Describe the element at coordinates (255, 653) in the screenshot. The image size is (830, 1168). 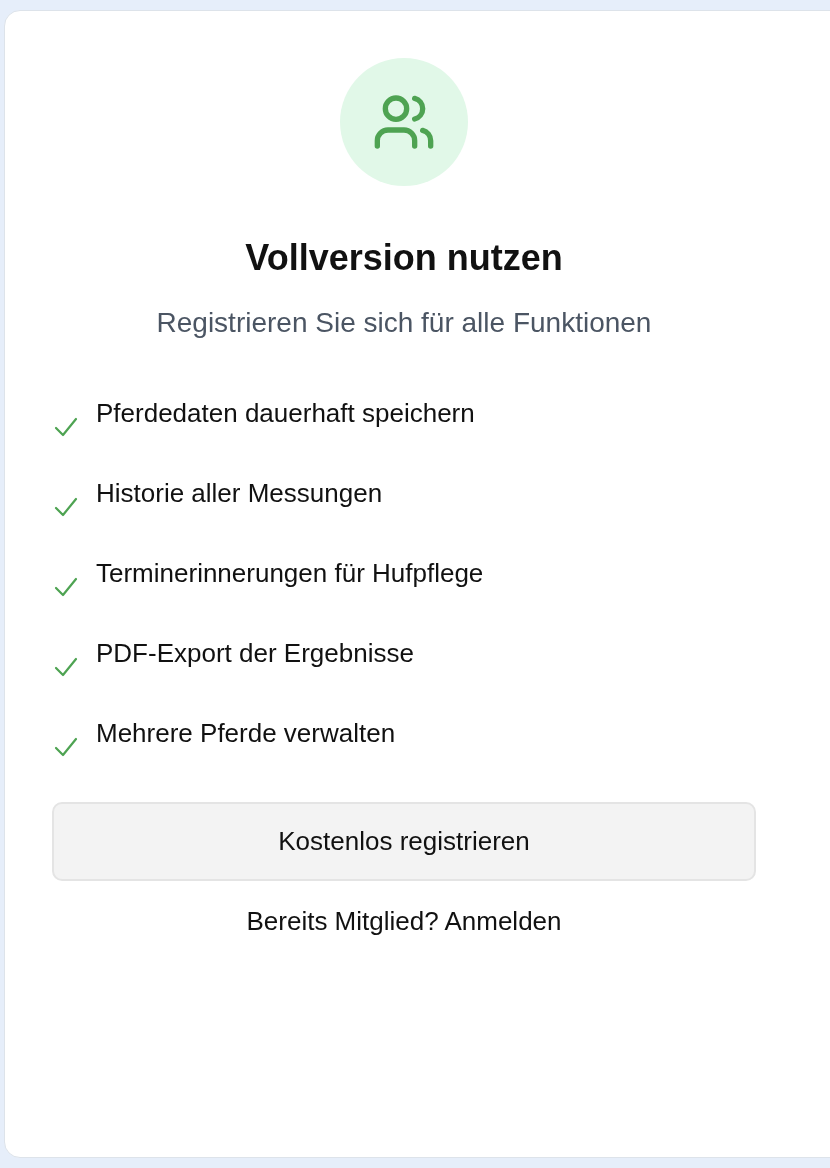
I see `feature-text: PDF-Export der Ergebnisse` at that location.